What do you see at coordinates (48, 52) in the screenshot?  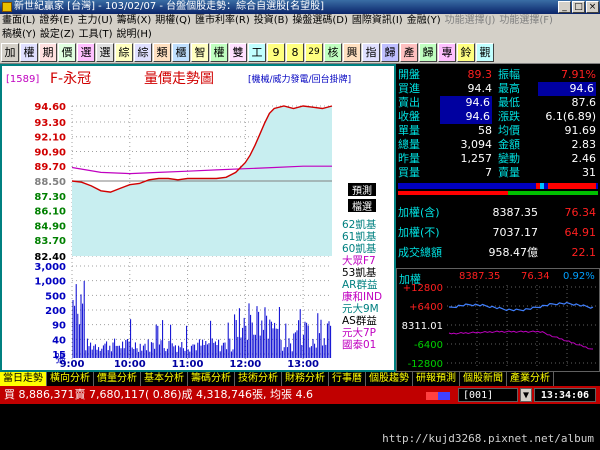 I see `toolbar-button: 期` at bounding box center [48, 52].